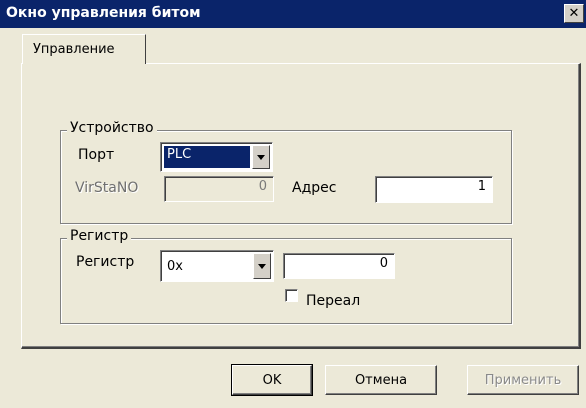 The image size is (586, 408). I want to click on close-icon: ✕, so click(574, 13).